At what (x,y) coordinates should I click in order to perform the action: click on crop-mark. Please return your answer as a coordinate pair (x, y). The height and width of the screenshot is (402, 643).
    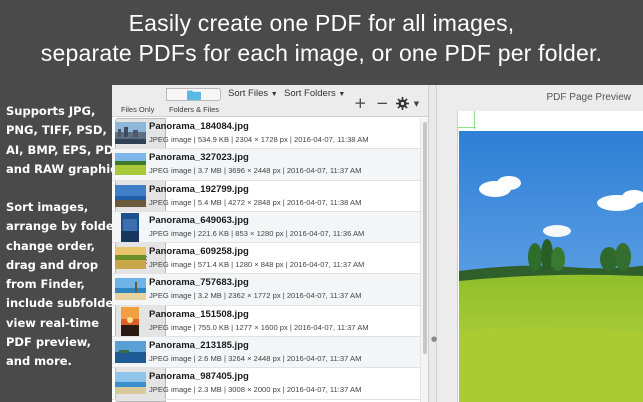
    Looking at the image, I should click on (474, 120).